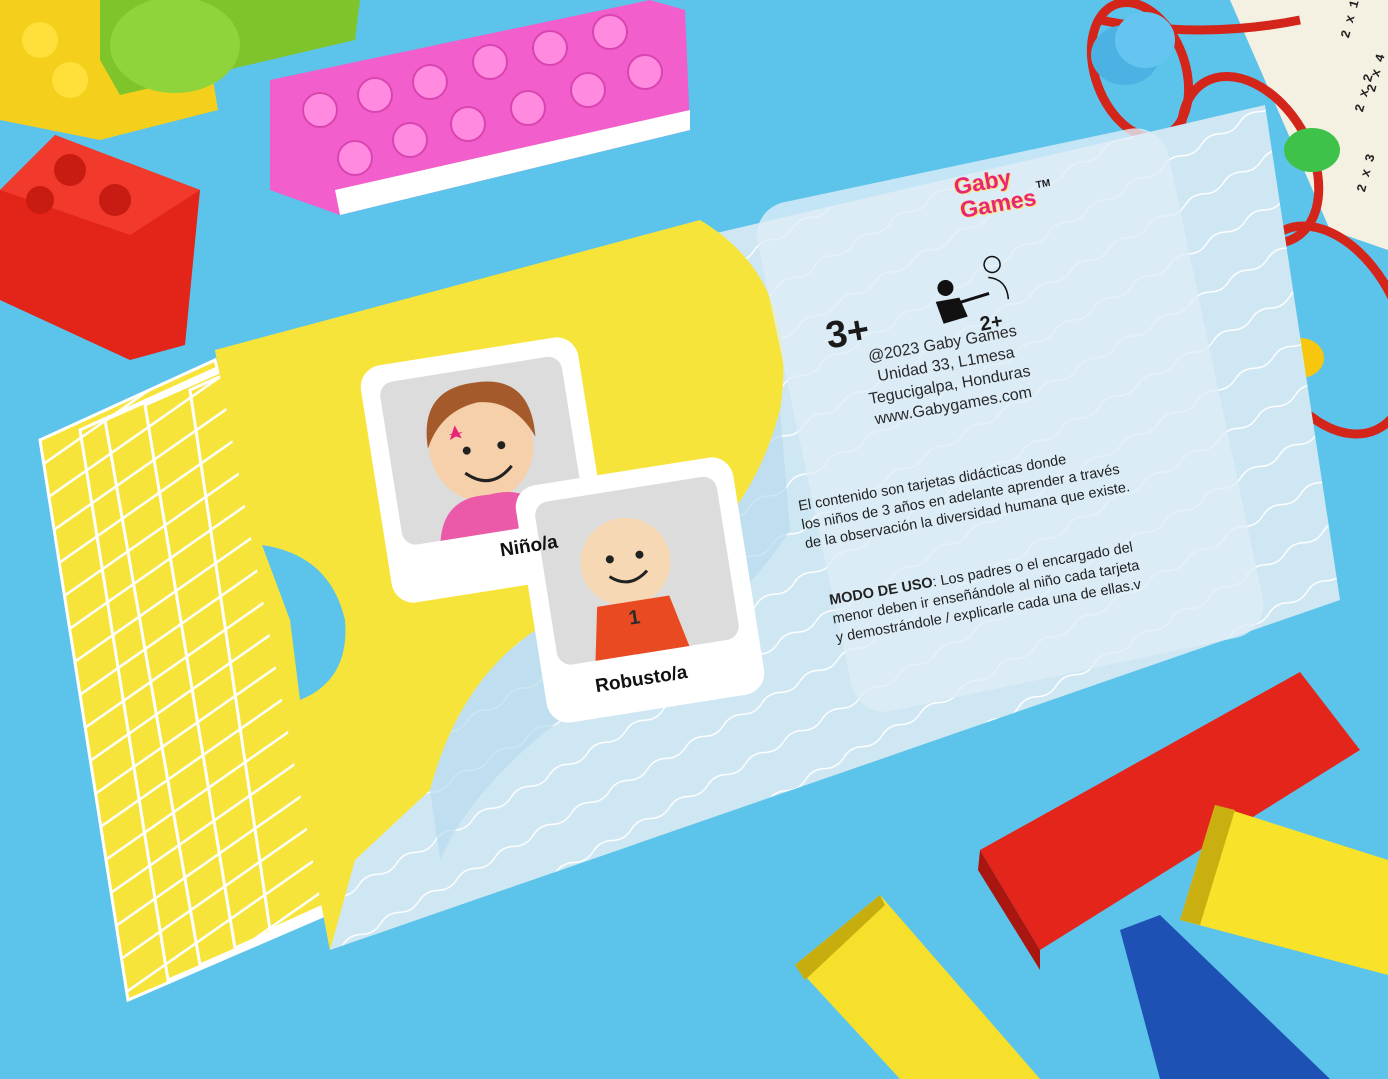 The height and width of the screenshot is (1079, 1388). I want to click on lego-red-brick, so click(100, 247).